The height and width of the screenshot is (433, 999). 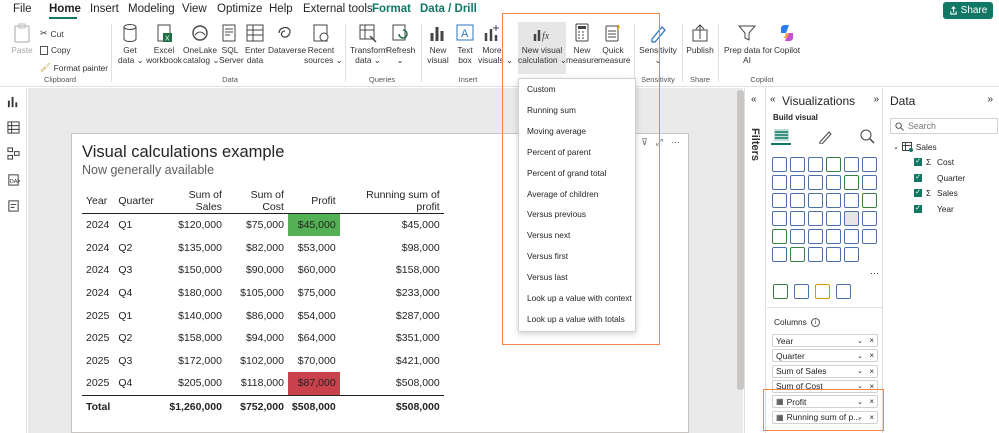 I want to click on field-item: ✓ Σ Sales, so click(x=936, y=193).